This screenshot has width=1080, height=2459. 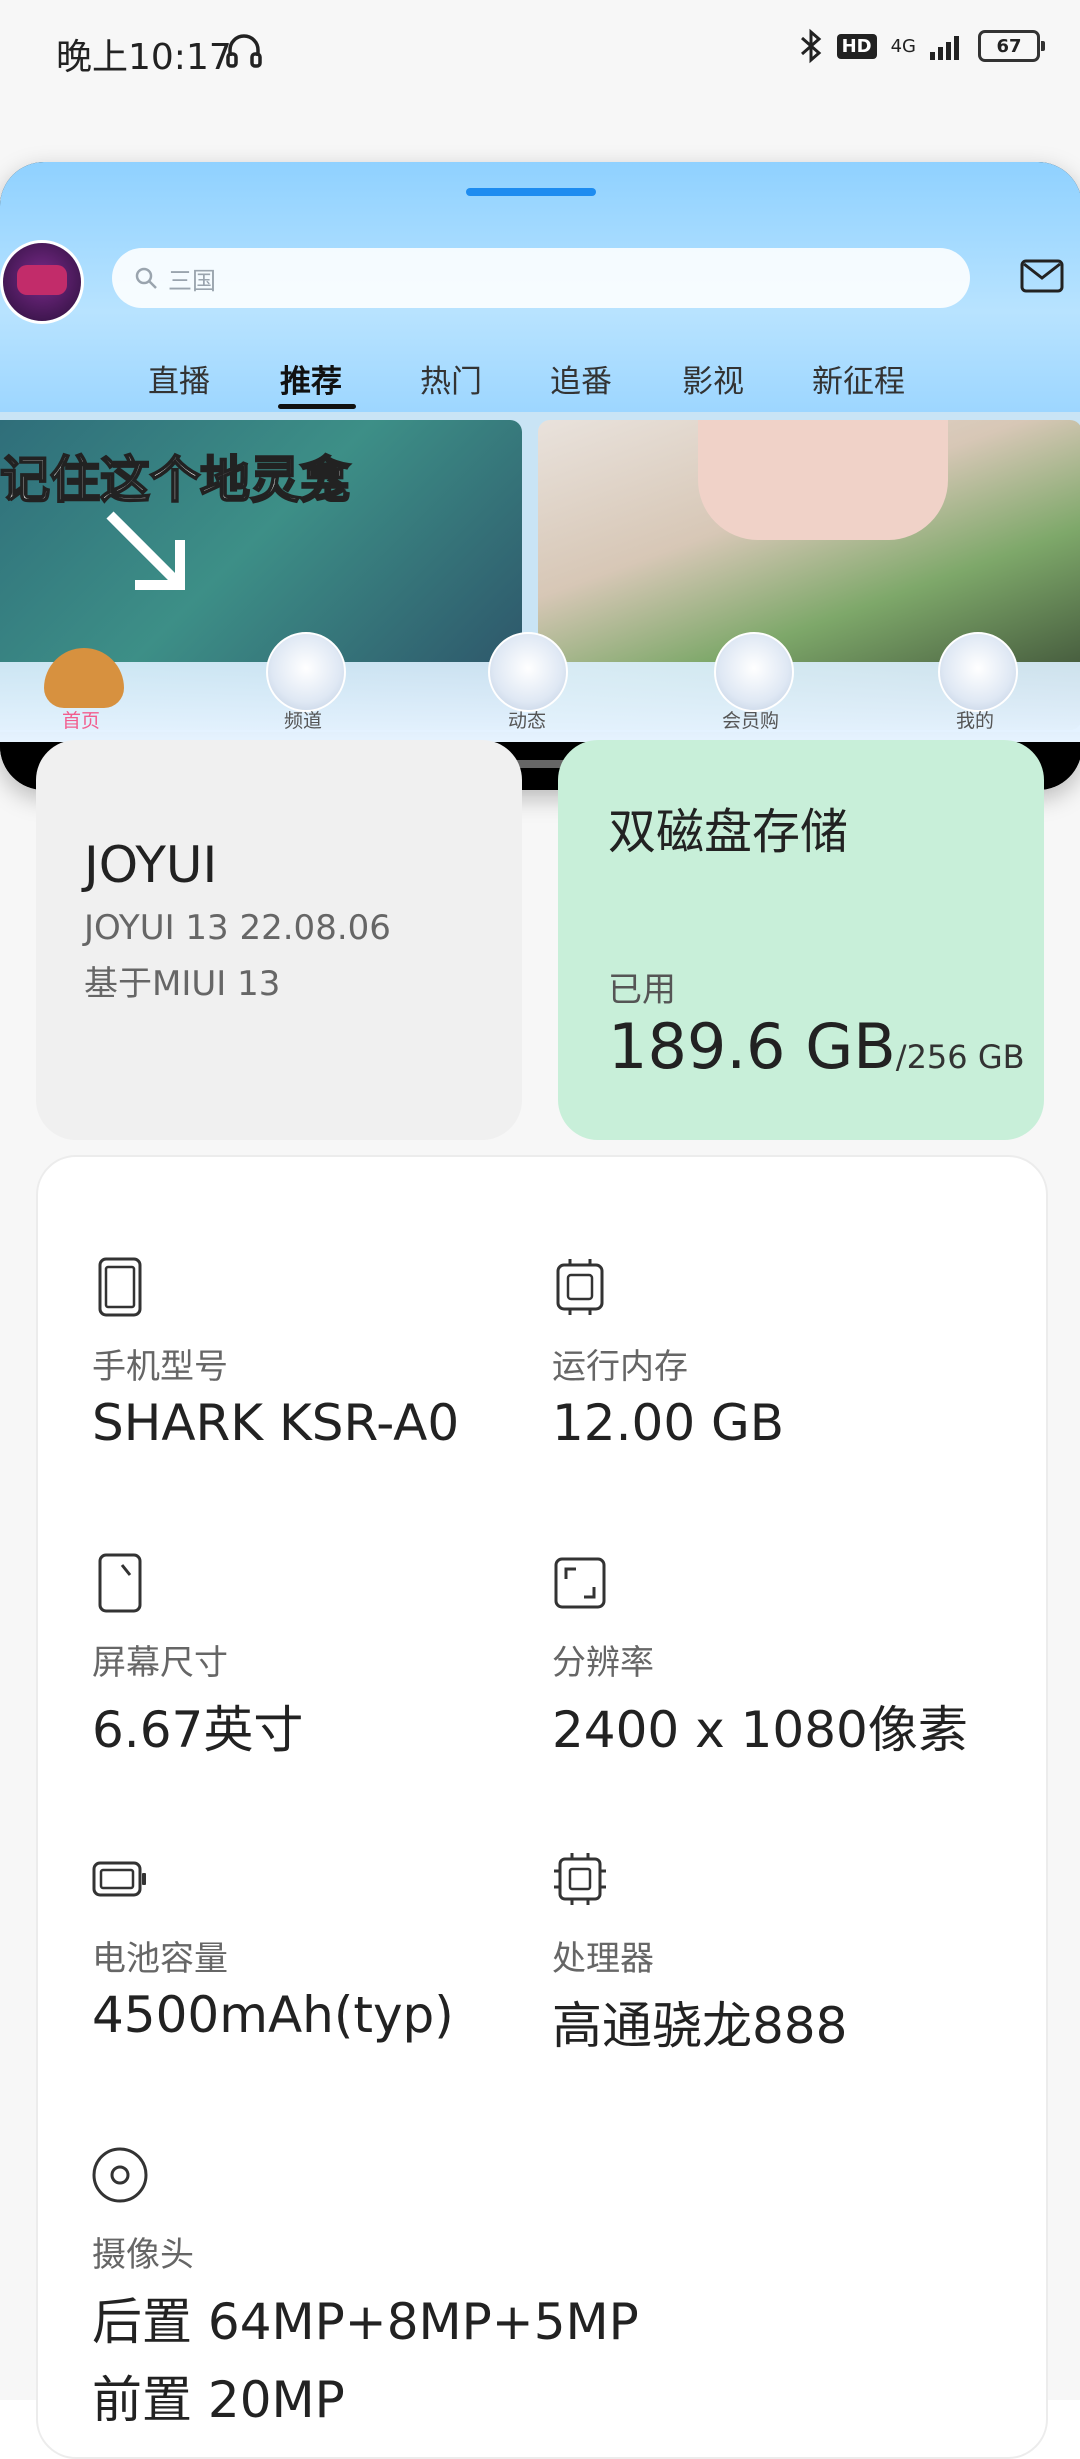 What do you see at coordinates (642, 990) in the screenshot?
I see `storage-used-label: 已用` at bounding box center [642, 990].